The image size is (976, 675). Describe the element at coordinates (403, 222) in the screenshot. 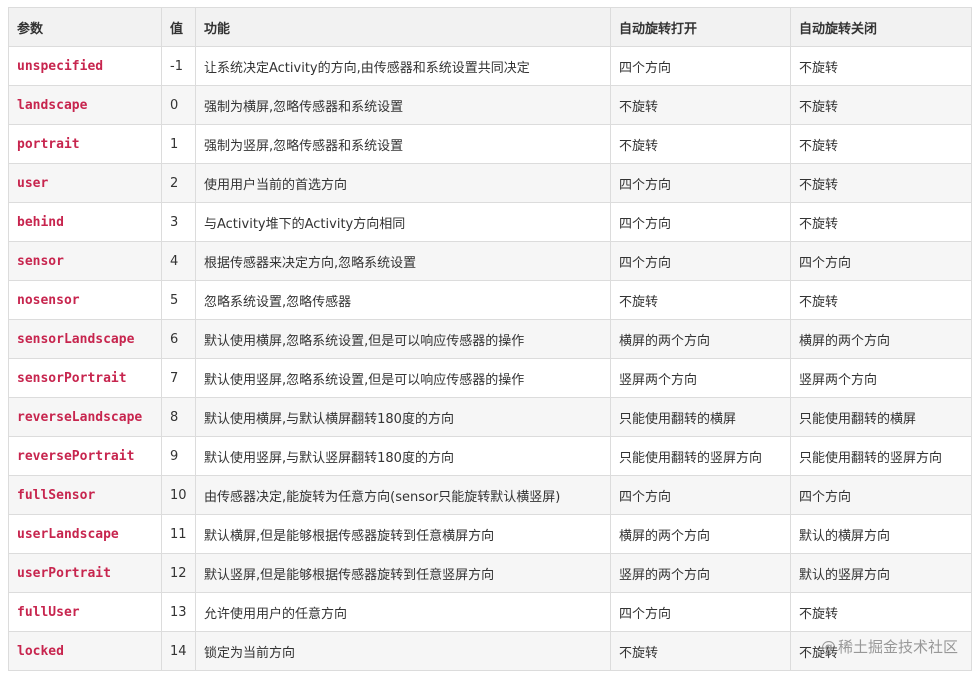

I see `param-function: 与Activity堆下的Activity方向相同` at that location.